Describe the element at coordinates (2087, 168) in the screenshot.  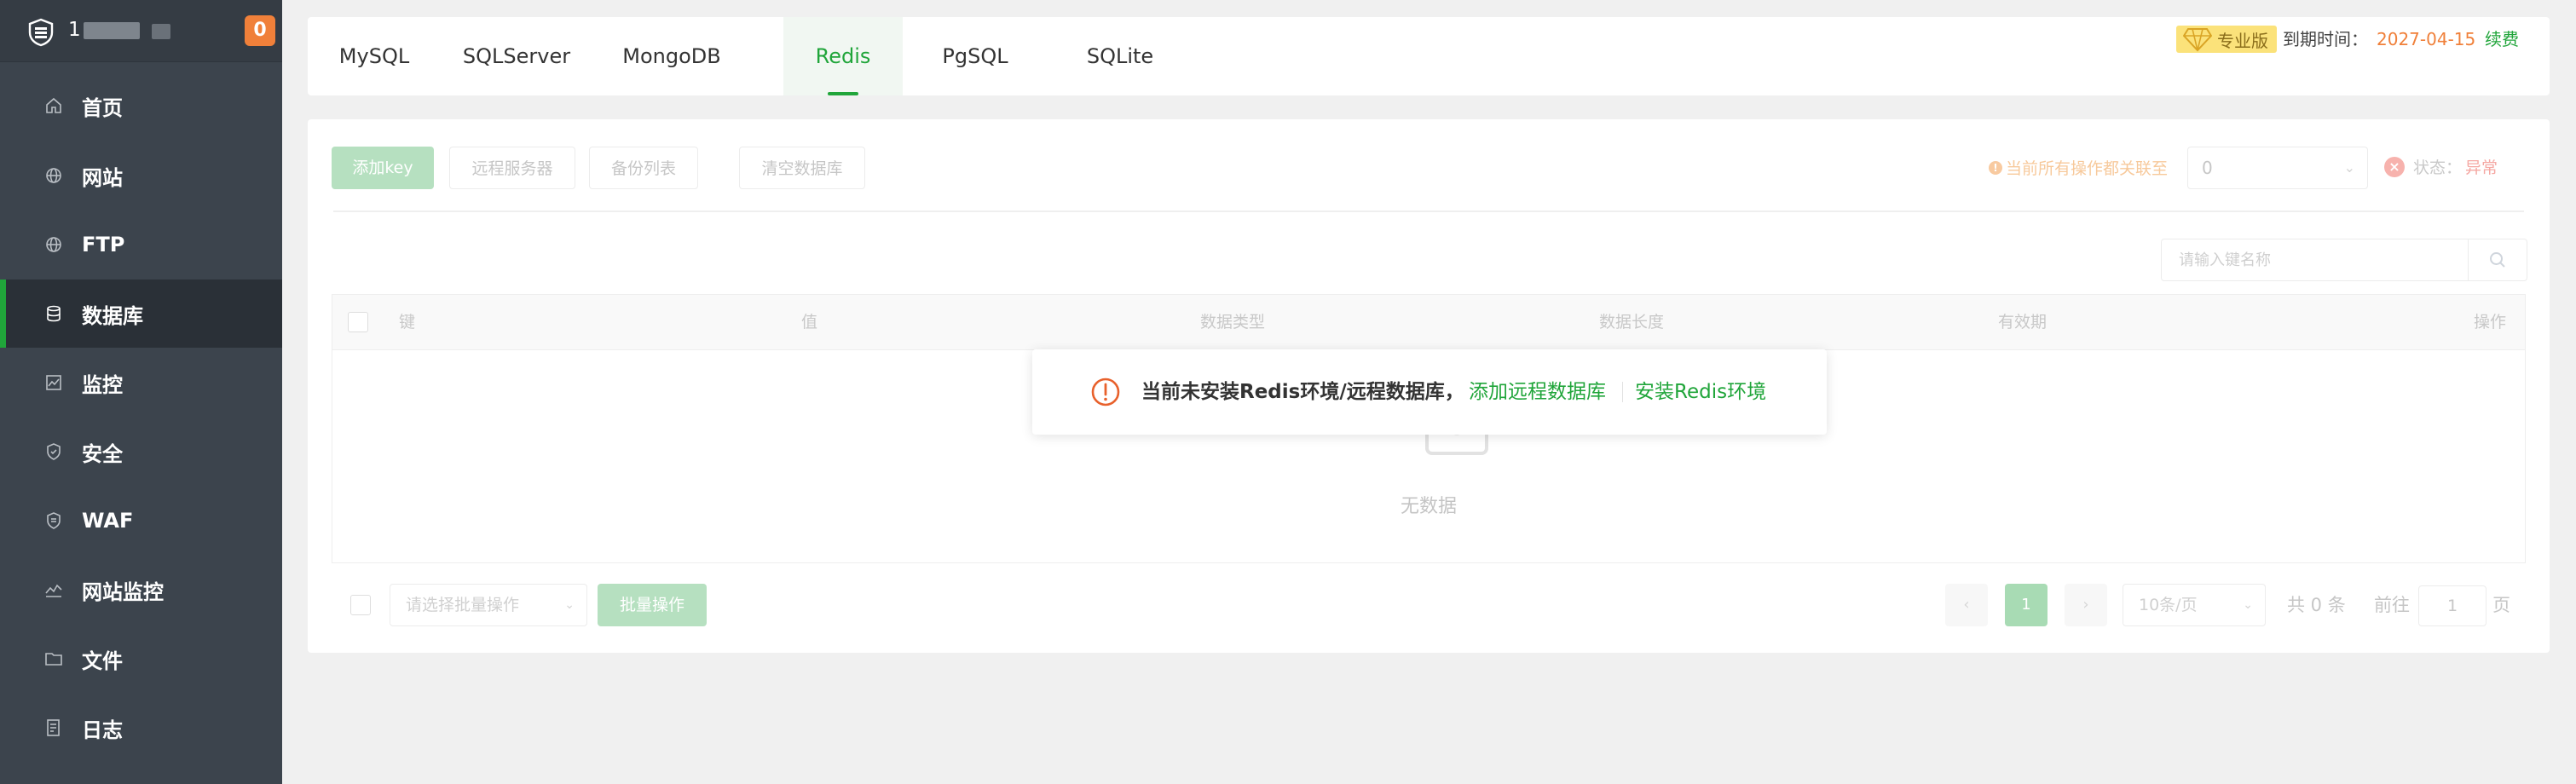
I see `relation-tip-text: 当前所有操作都关联至` at that location.